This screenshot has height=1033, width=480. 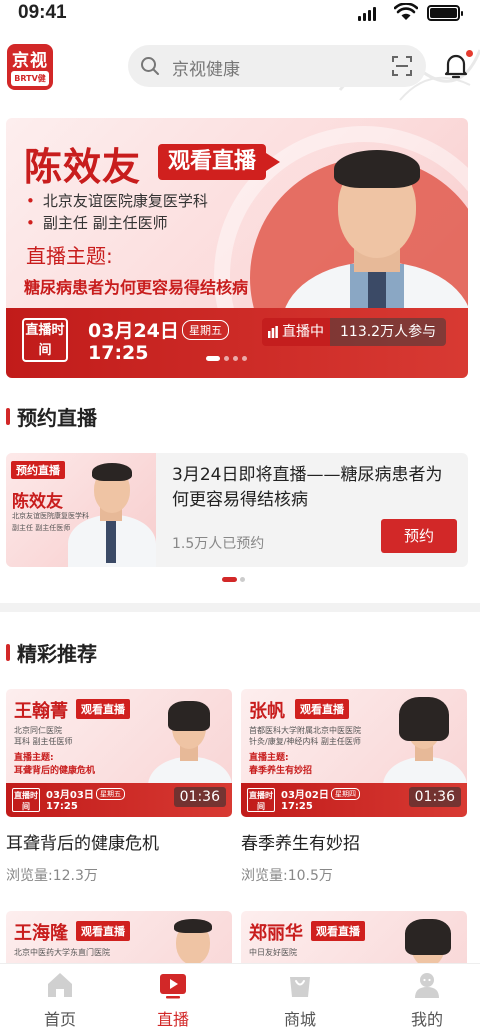 What do you see at coordinates (218, 544) in the screenshot?
I see `booking-reserved-count: 1.5万人已预约` at bounding box center [218, 544].